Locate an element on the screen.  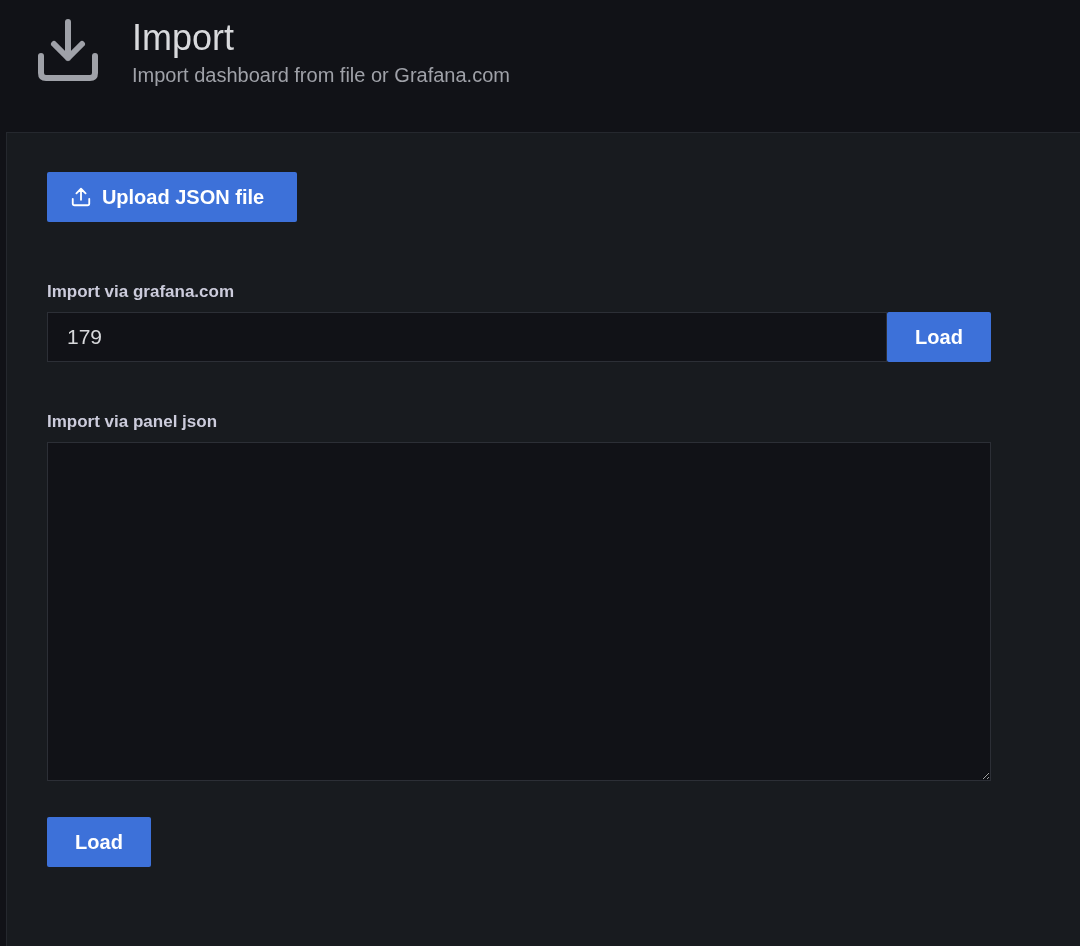
field-label: Import via panel json is located at coordinates (133, 422).